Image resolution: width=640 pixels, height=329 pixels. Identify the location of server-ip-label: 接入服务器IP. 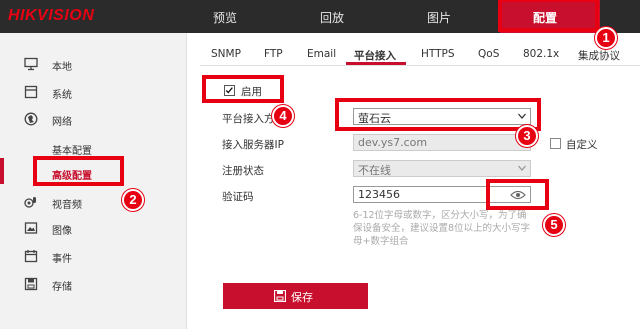
(253, 145).